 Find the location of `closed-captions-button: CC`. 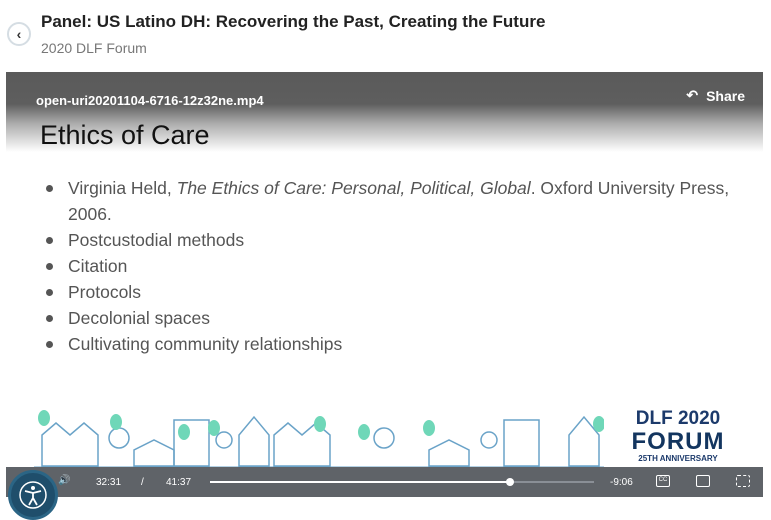

closed-captions-button: CC is located at coordinates (663, 481).